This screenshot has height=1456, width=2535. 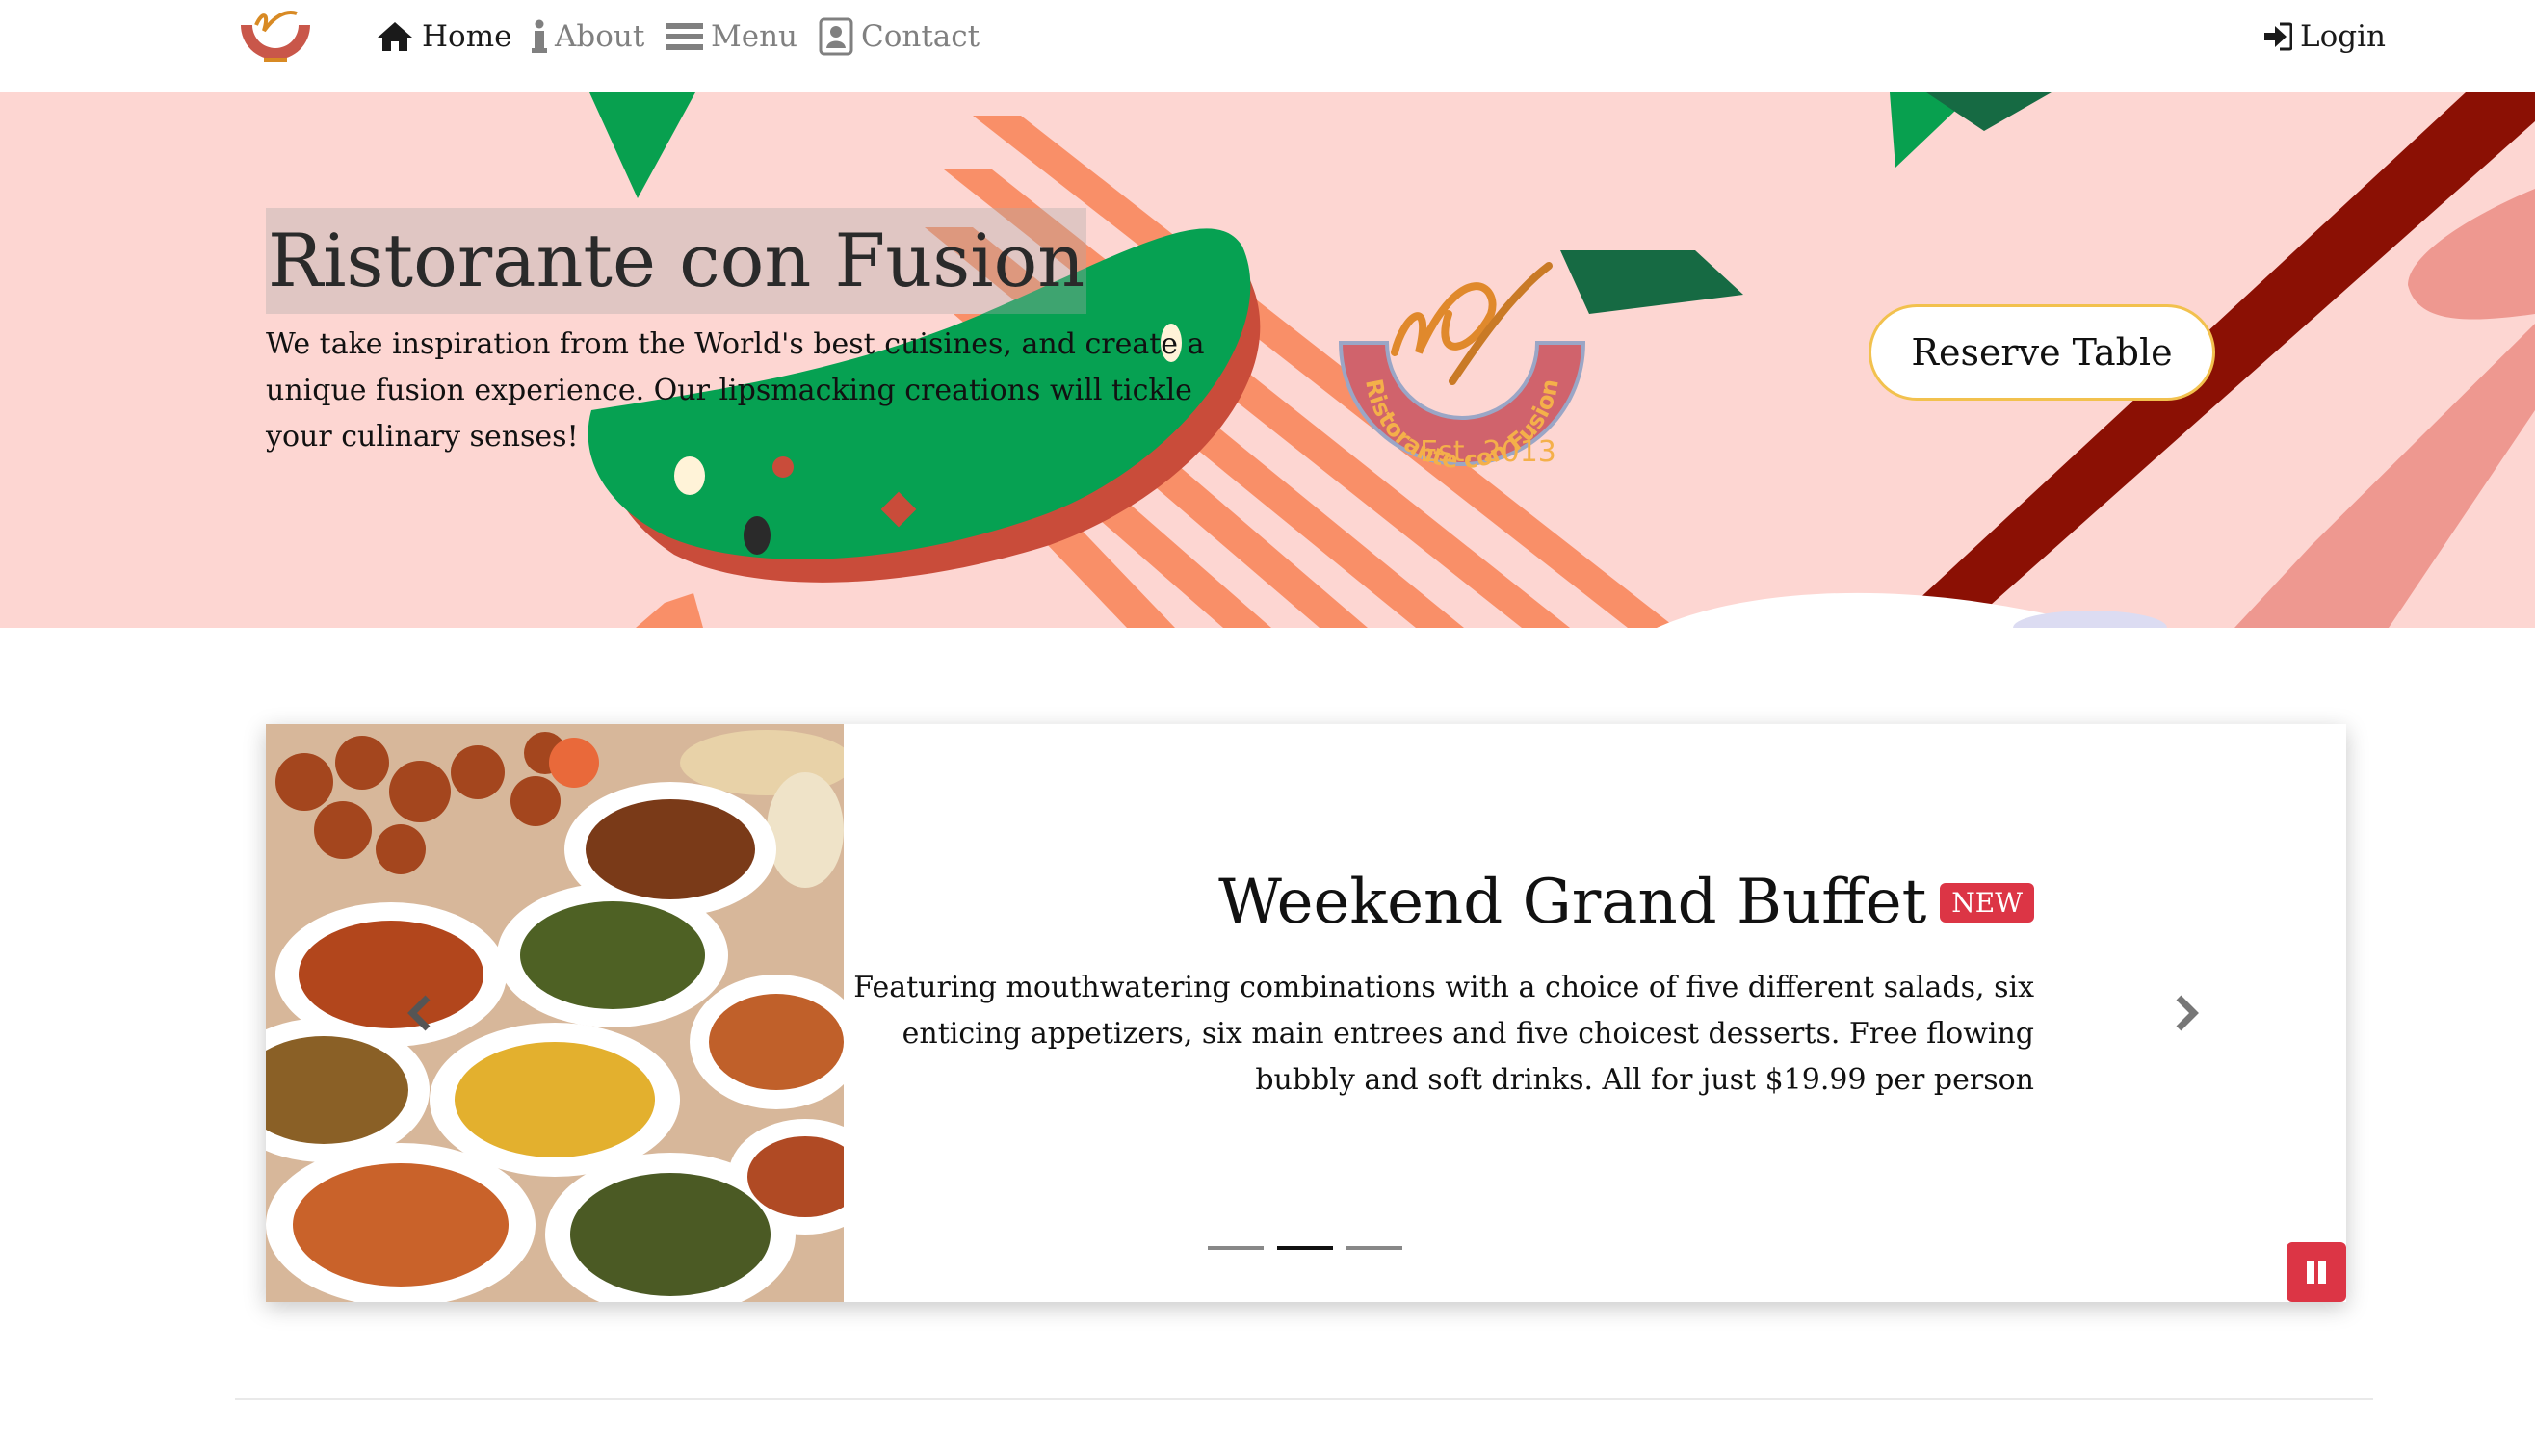 I want to click on carousel-prev-button, so click(x=420, y=1013).